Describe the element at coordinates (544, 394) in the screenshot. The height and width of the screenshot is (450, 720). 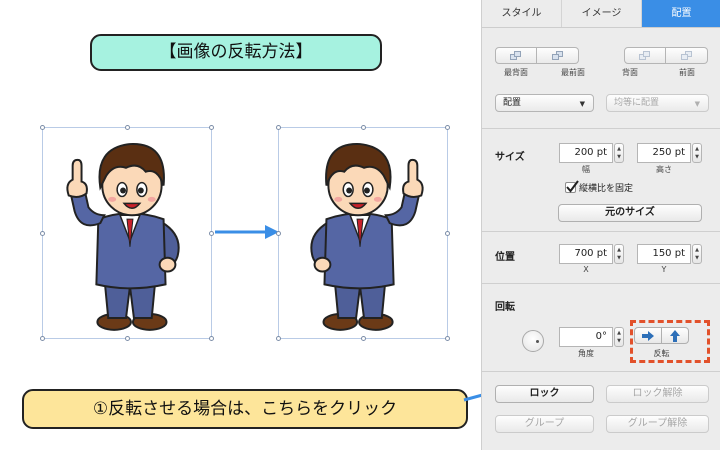
I see `lock-button: ロック` at that location.